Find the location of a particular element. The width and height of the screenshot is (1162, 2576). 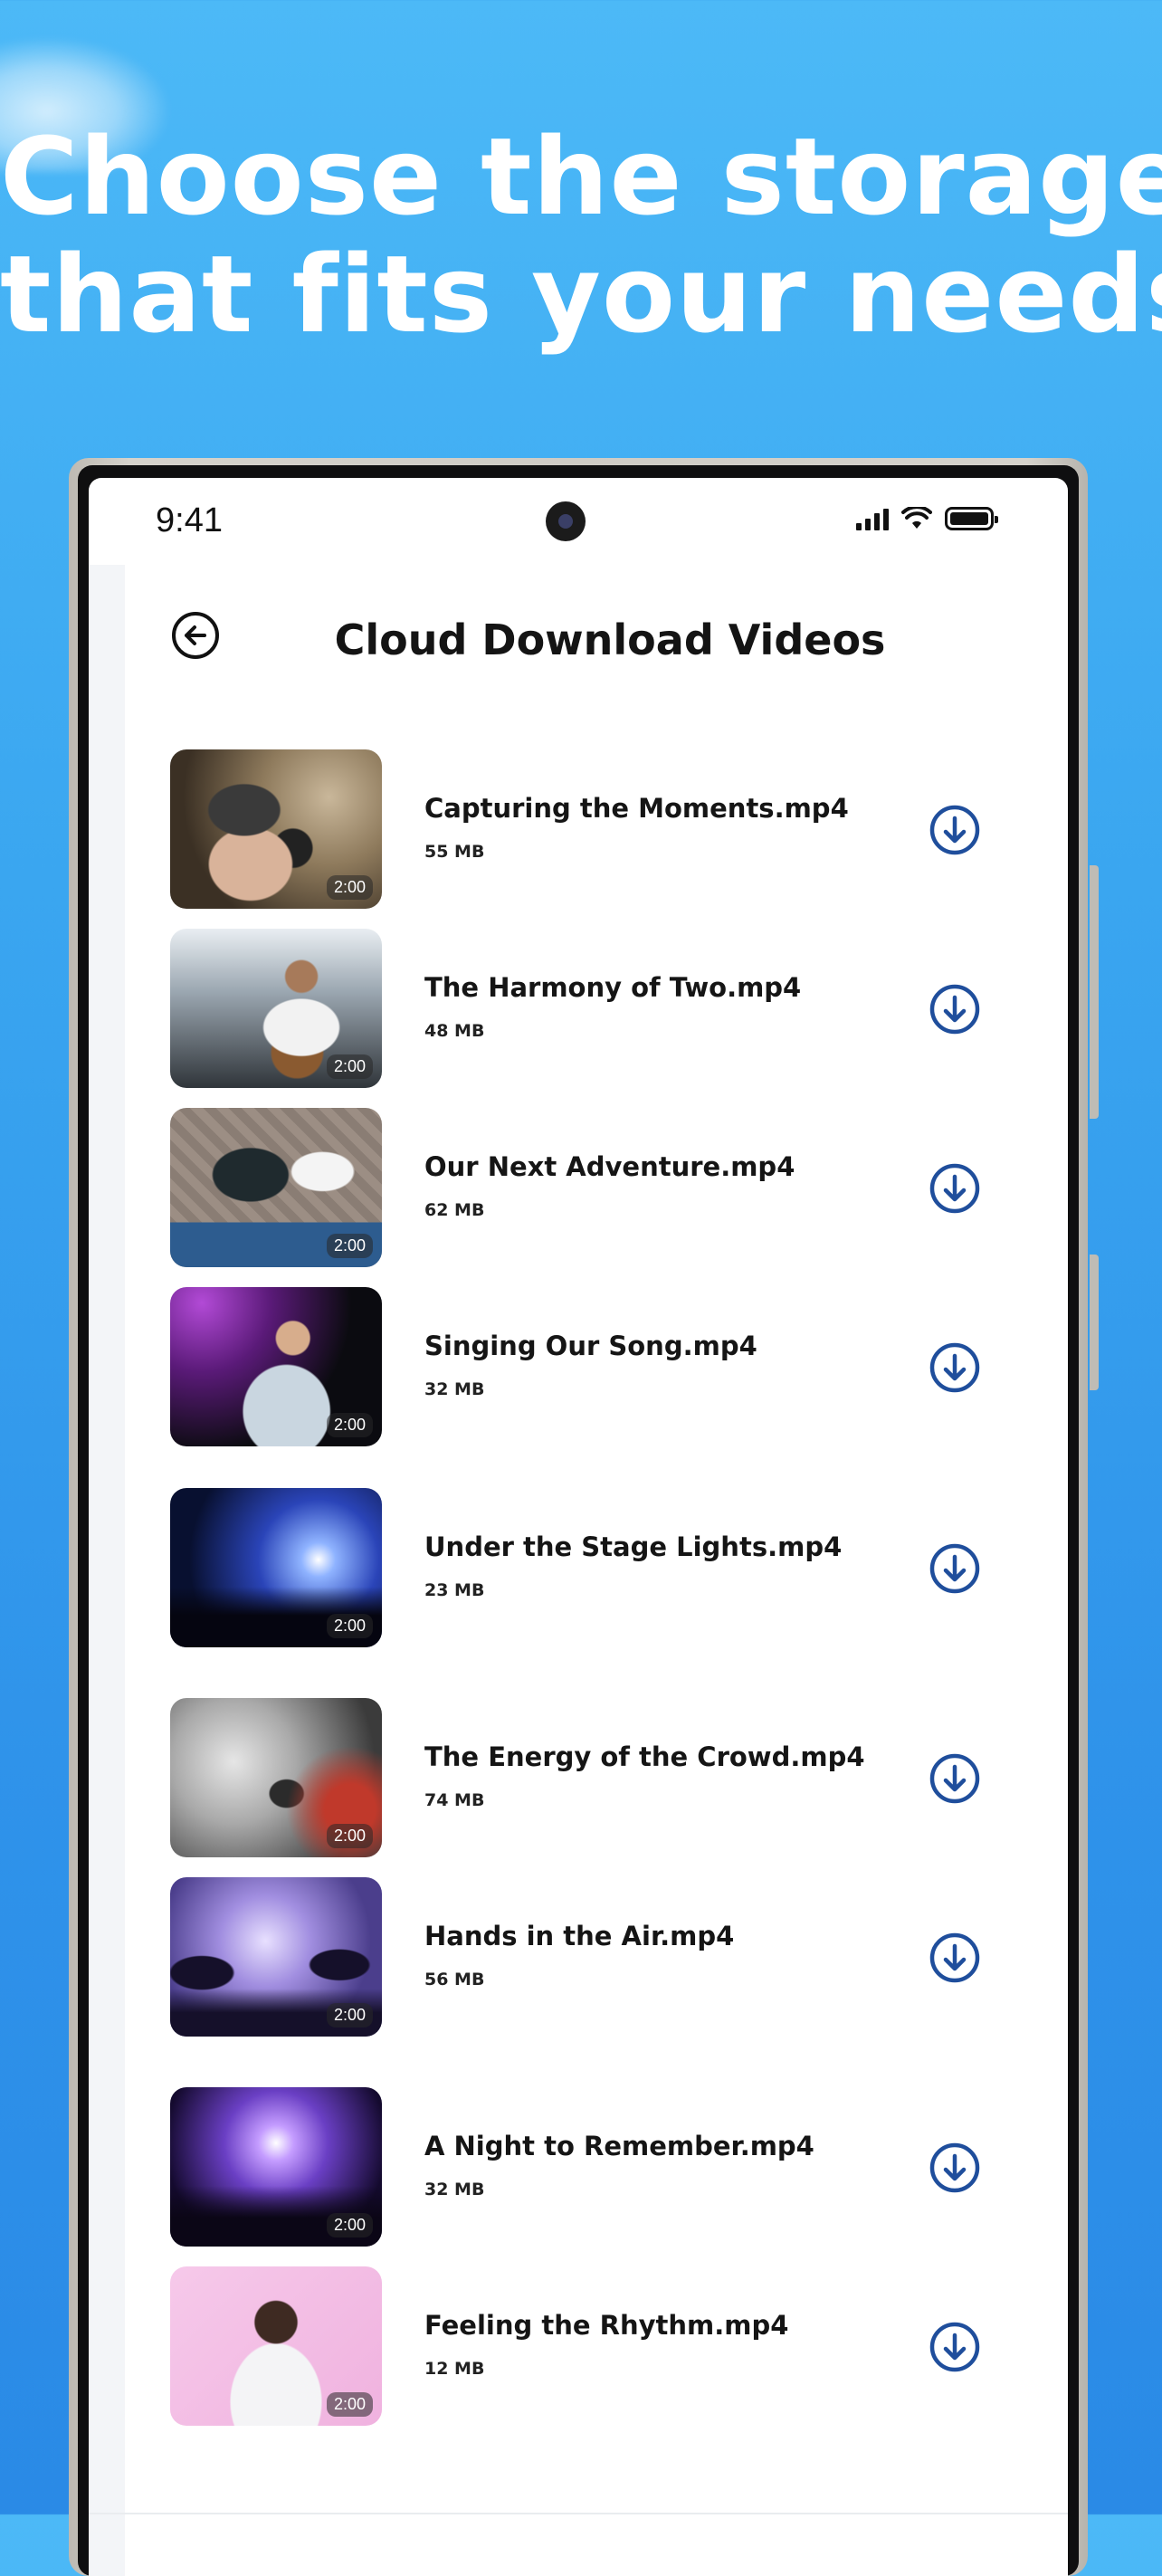

video-row: 2:00 The Energy of the Crowd.mp4 74 MB is located at coordinates (586, 1778).